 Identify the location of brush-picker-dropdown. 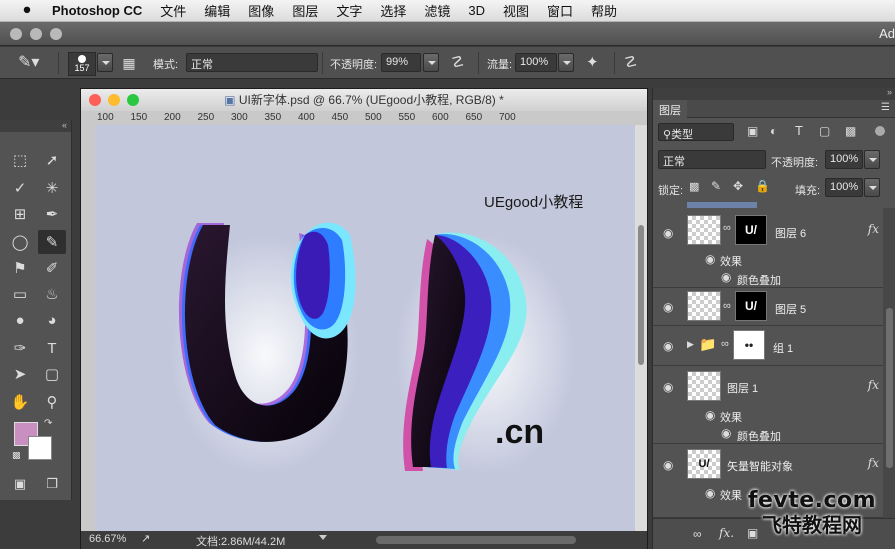
(105, 62).